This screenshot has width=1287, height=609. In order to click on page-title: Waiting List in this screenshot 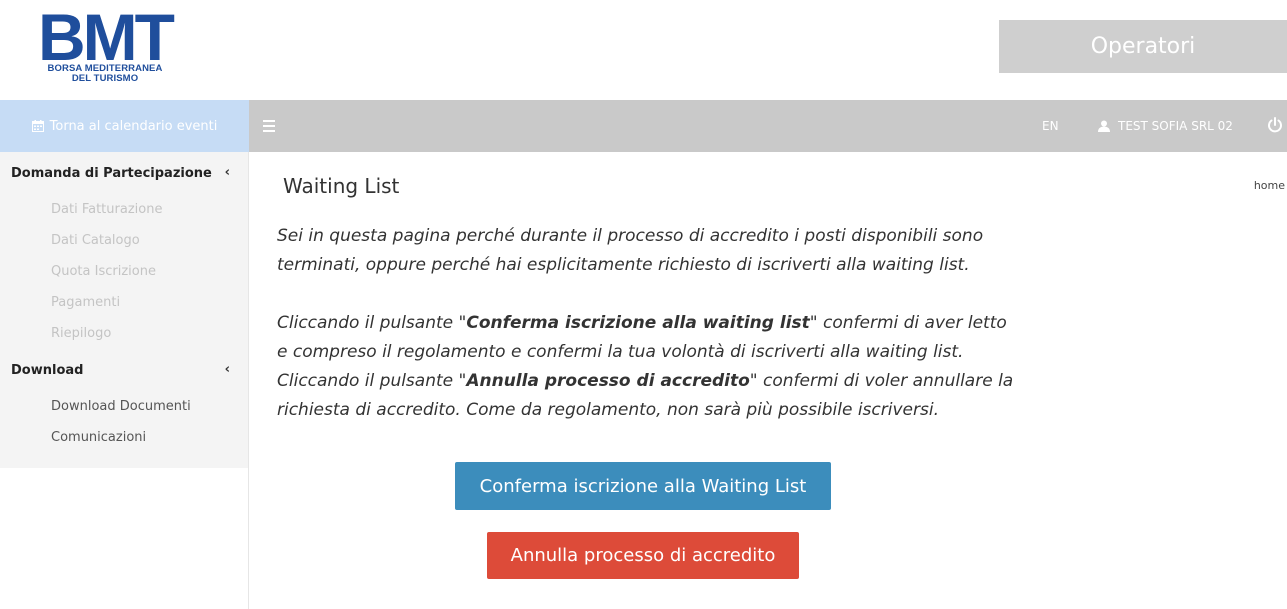, I will do `click(341, 186)`.